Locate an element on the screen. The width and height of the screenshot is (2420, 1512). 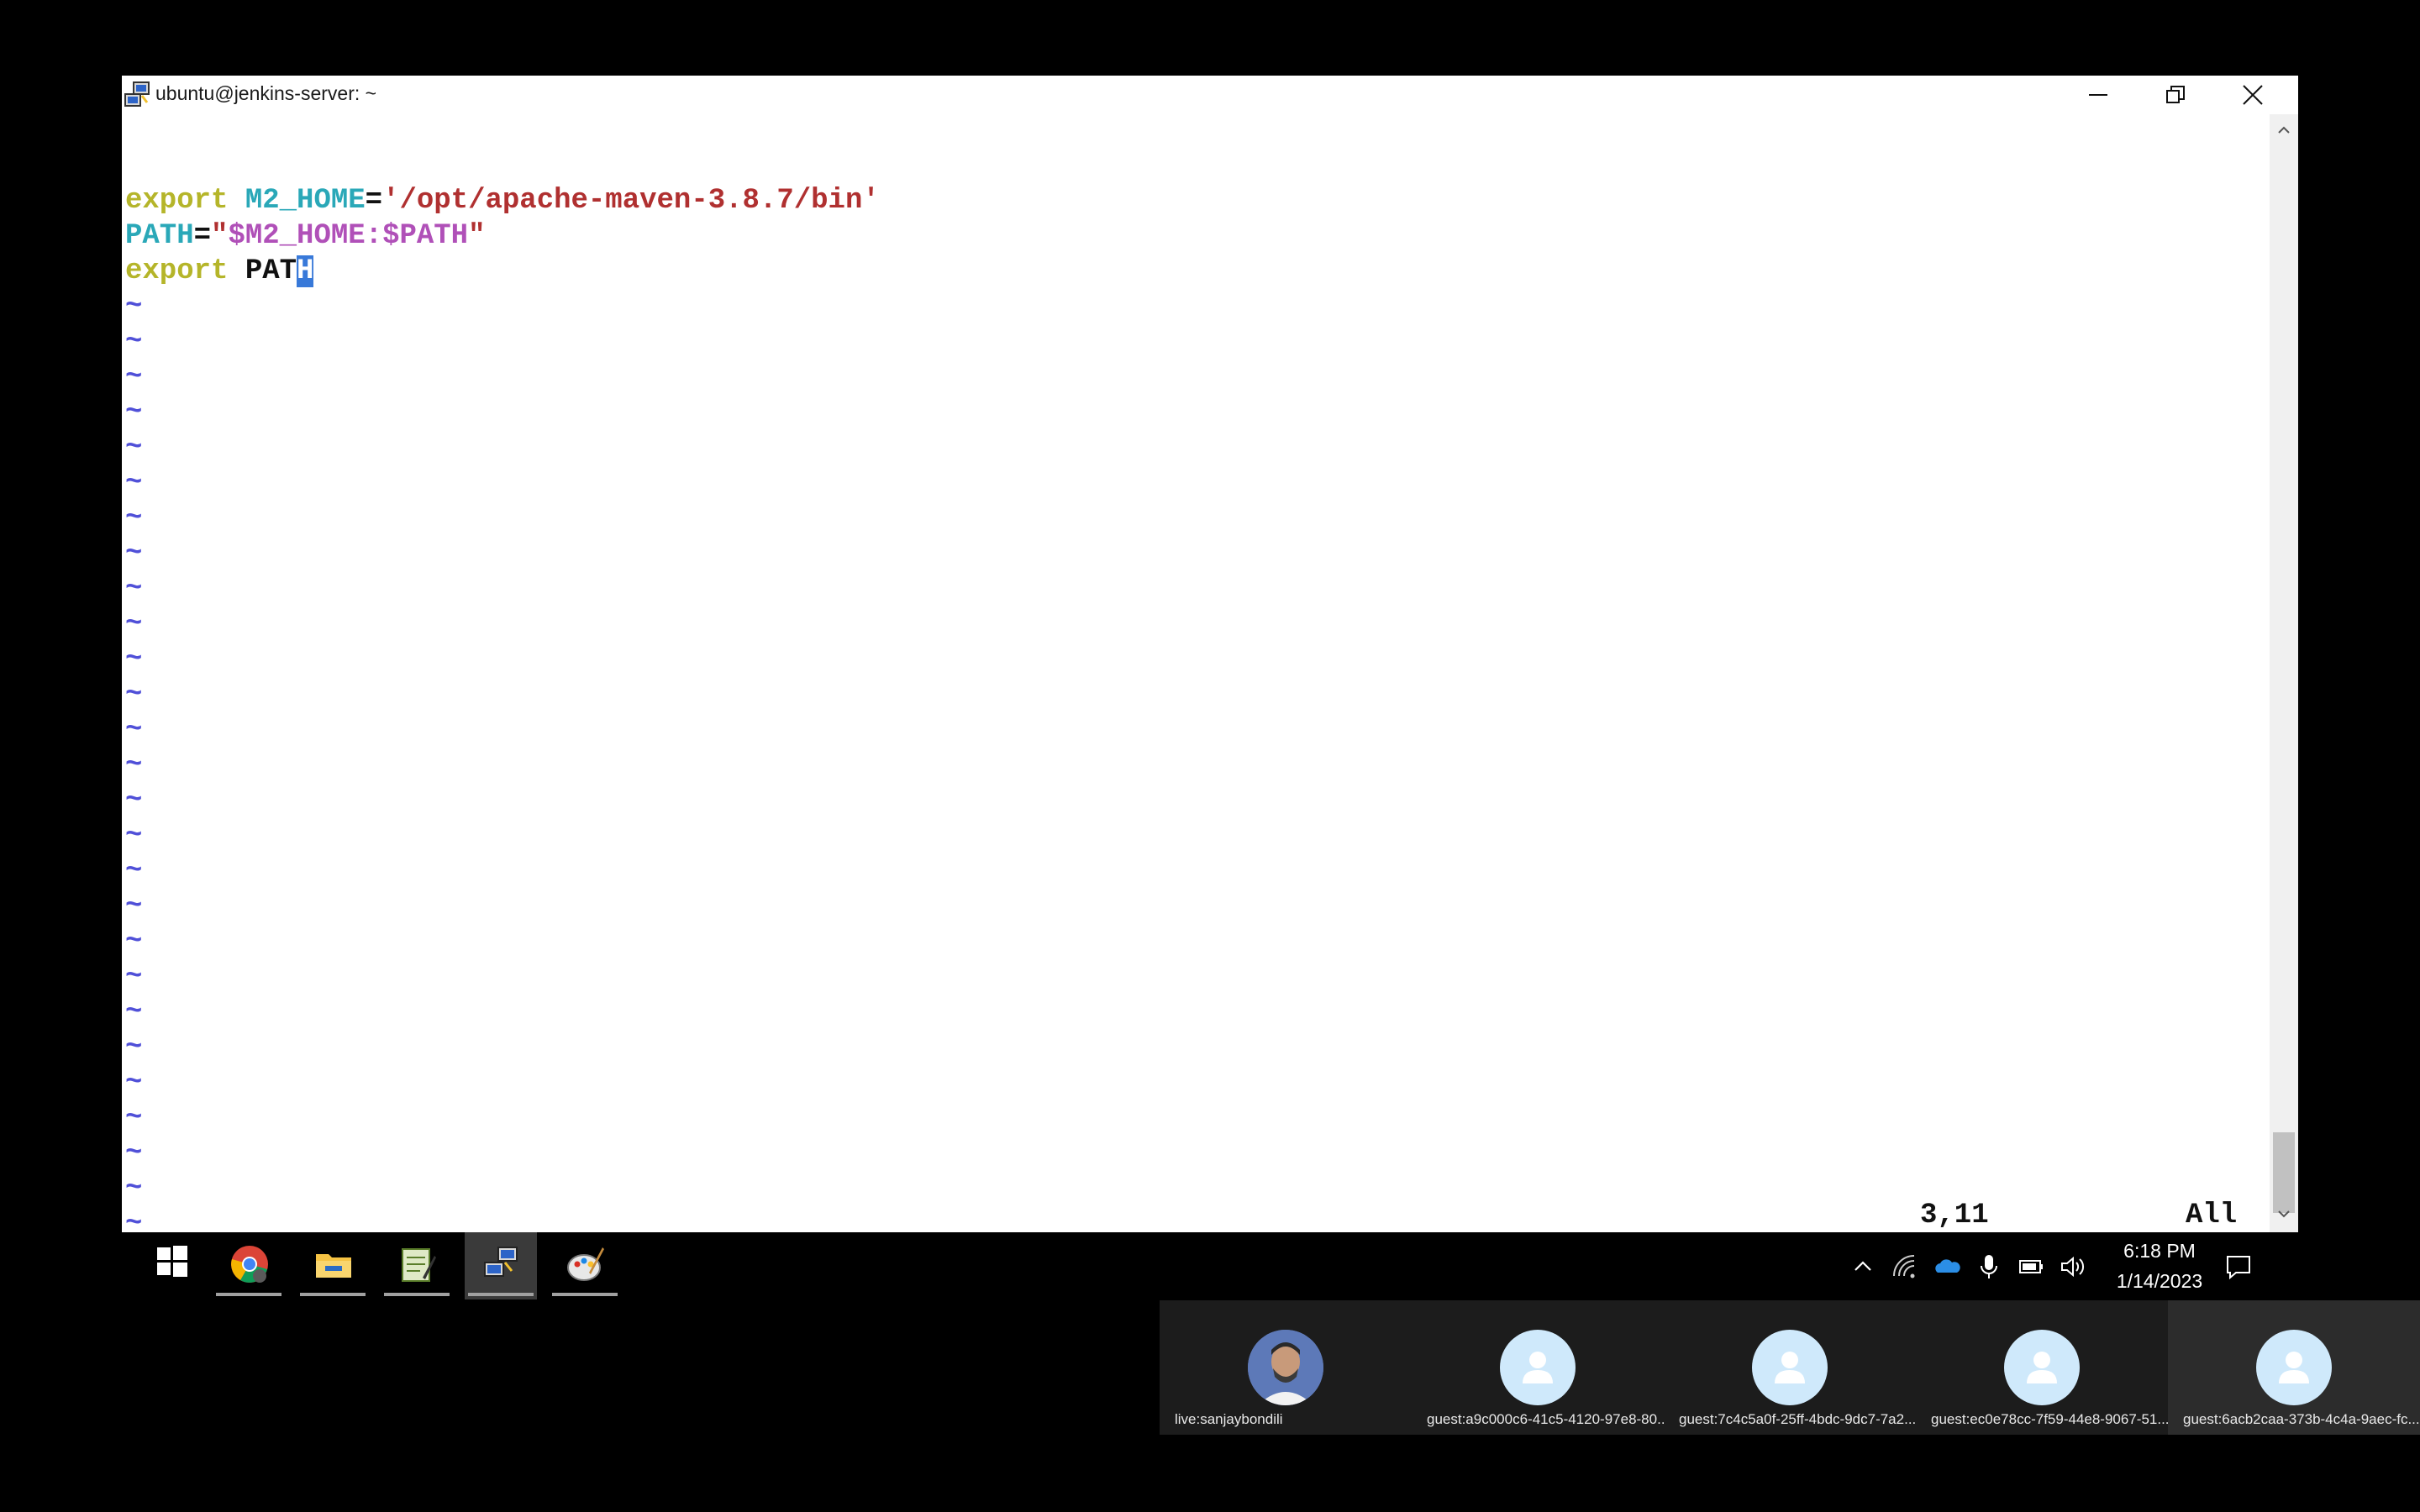
taskbar: 6:18 PM 1/14/2023 is located at coordinates (1210, 1265).